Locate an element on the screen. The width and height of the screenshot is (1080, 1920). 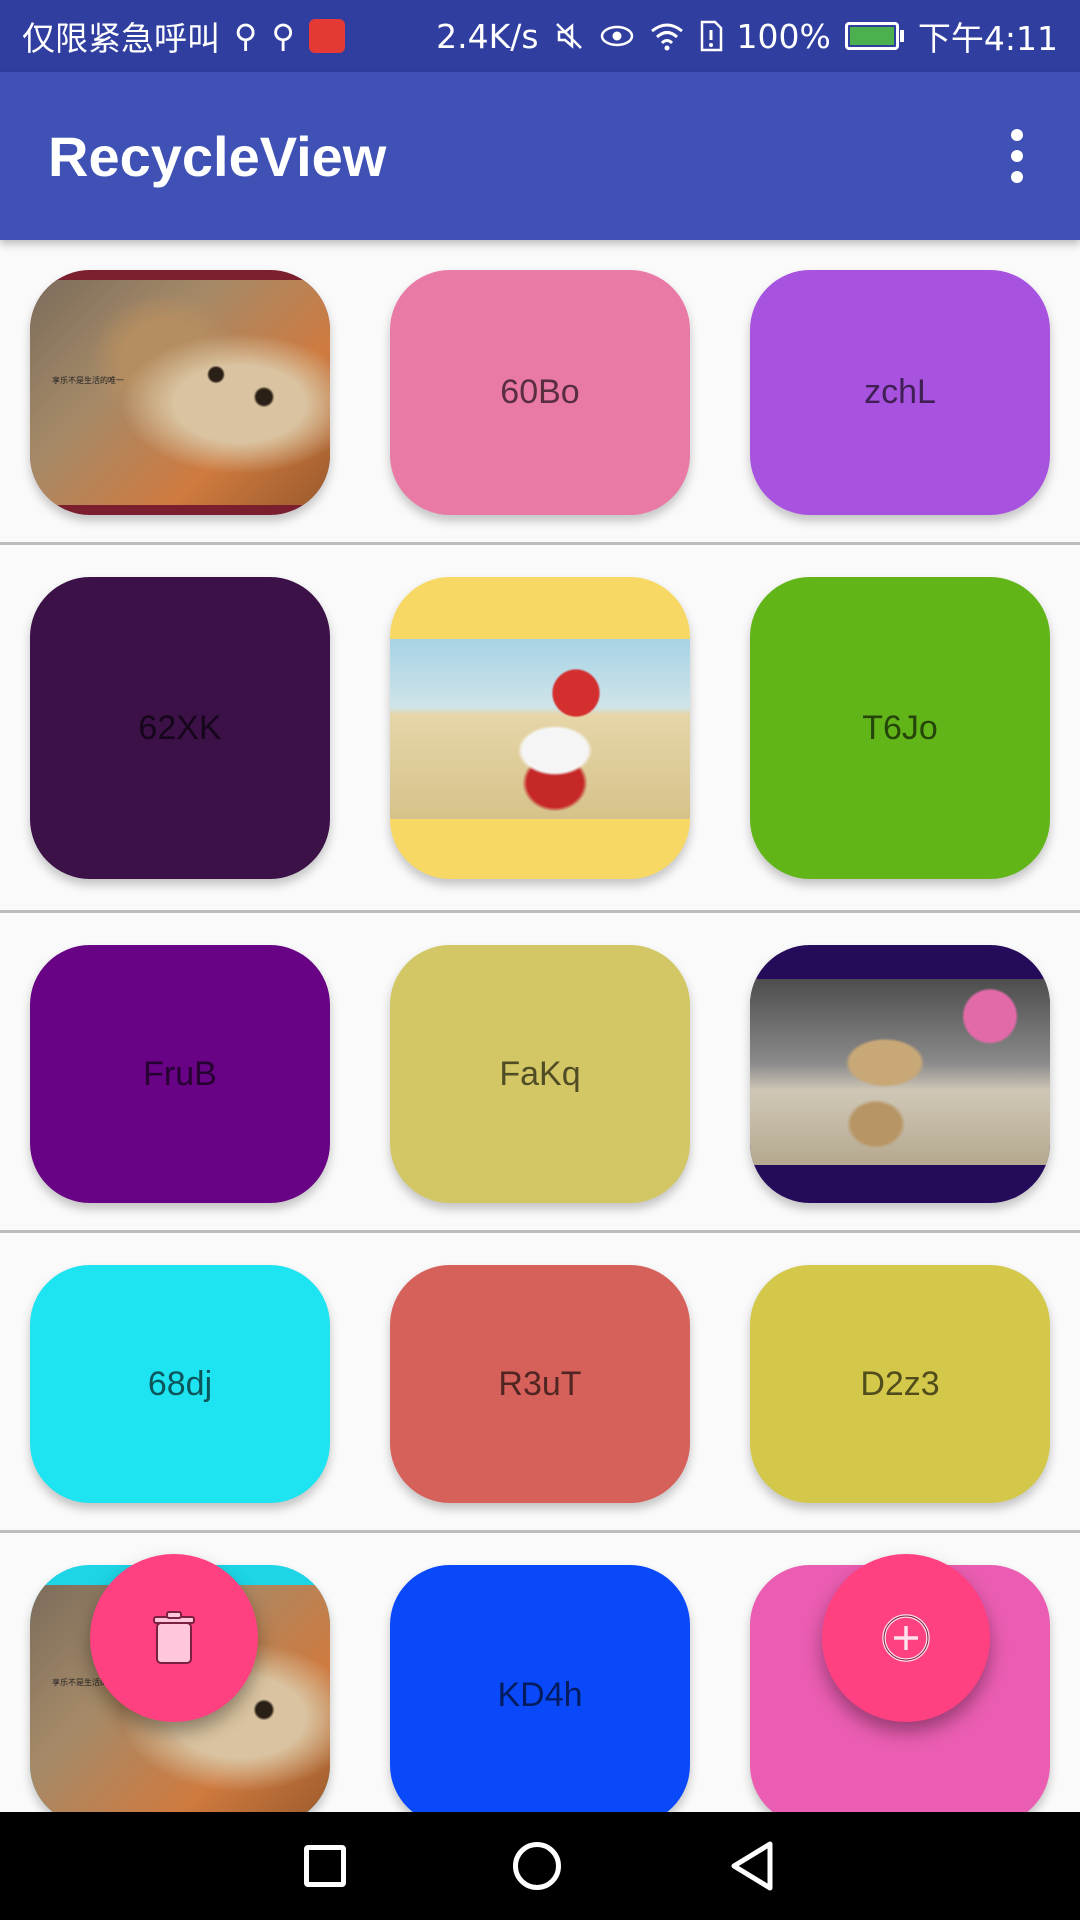
delete-fab-button is located at coordinates (174, 1638).